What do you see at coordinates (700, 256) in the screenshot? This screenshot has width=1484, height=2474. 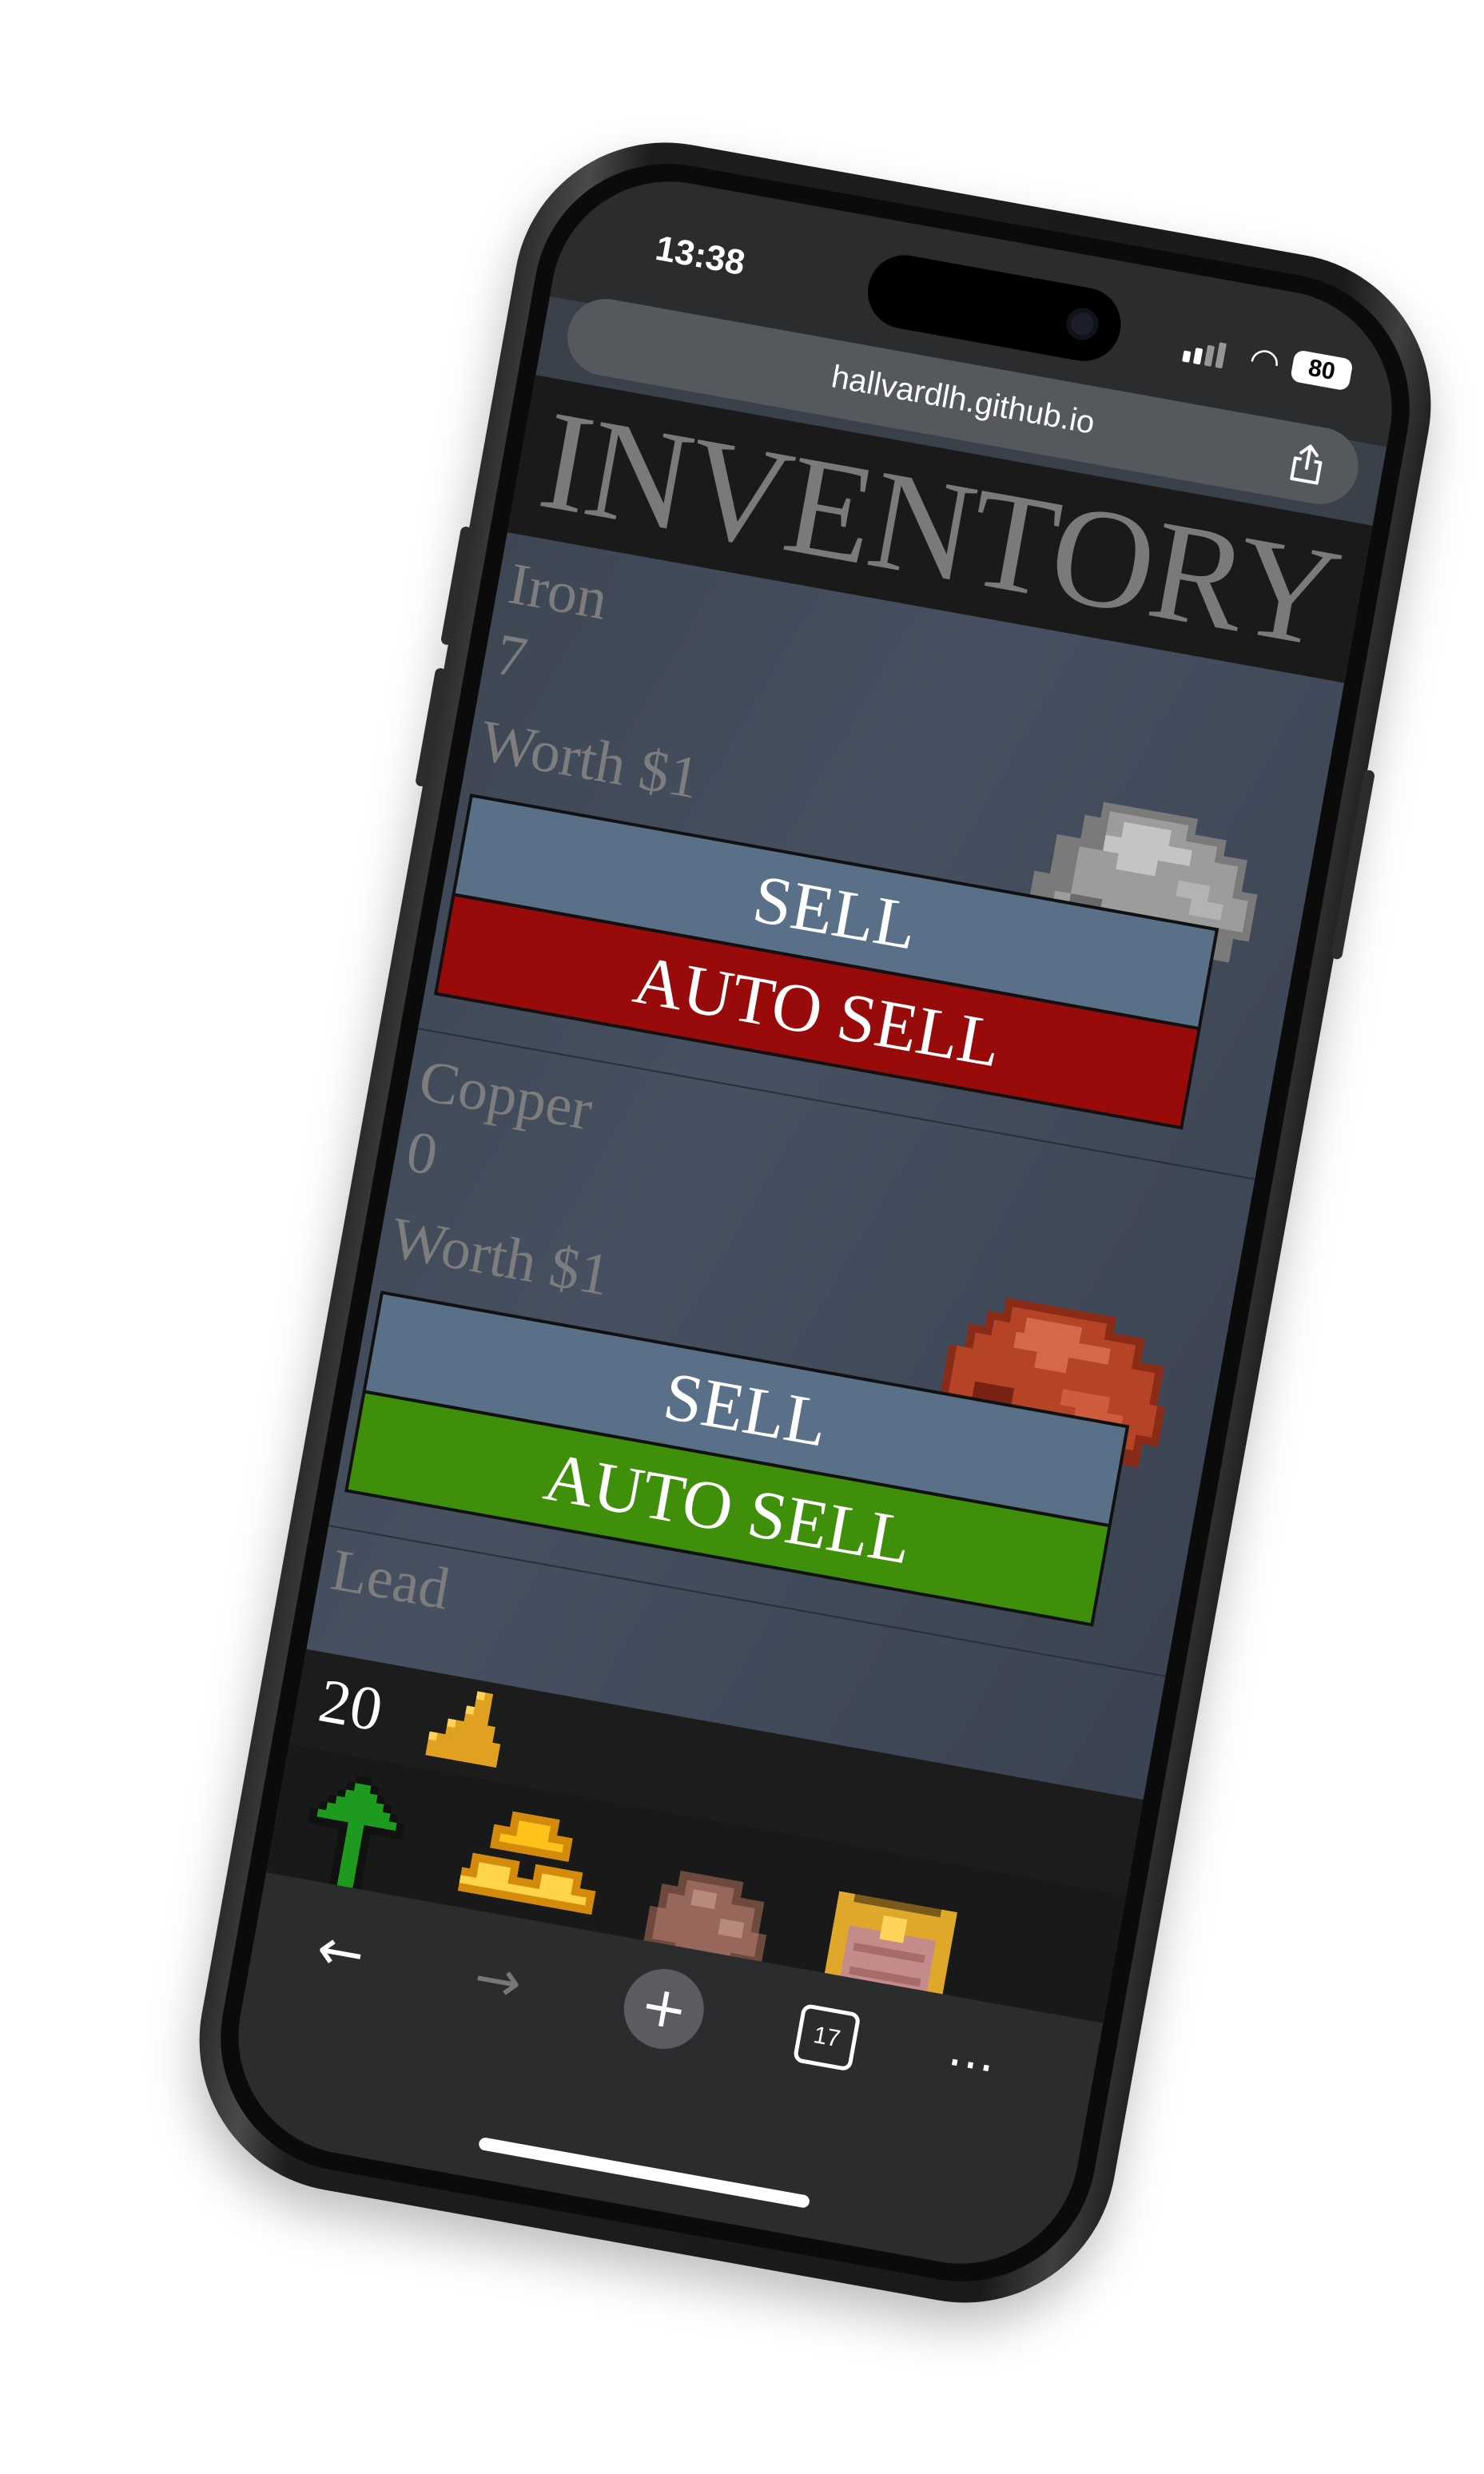 I see `status-time: 13:38` at bounding box center [700, 256].